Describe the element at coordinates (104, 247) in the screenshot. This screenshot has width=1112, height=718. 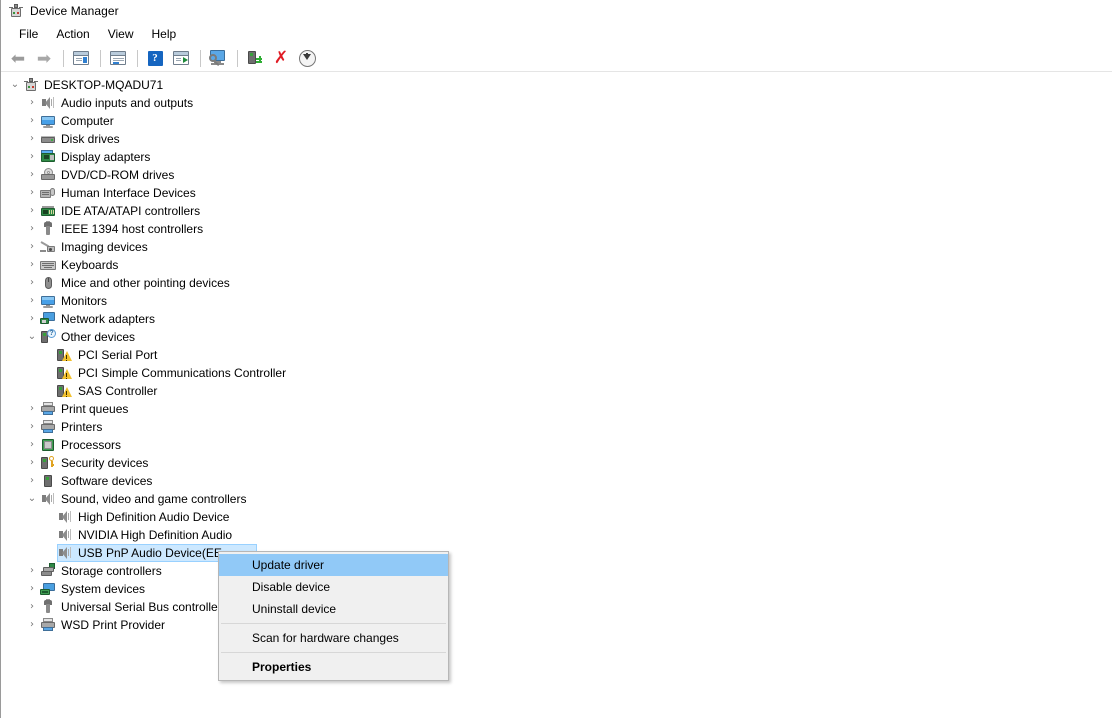
I see `tree-item-label: Imaging devices` at that location.